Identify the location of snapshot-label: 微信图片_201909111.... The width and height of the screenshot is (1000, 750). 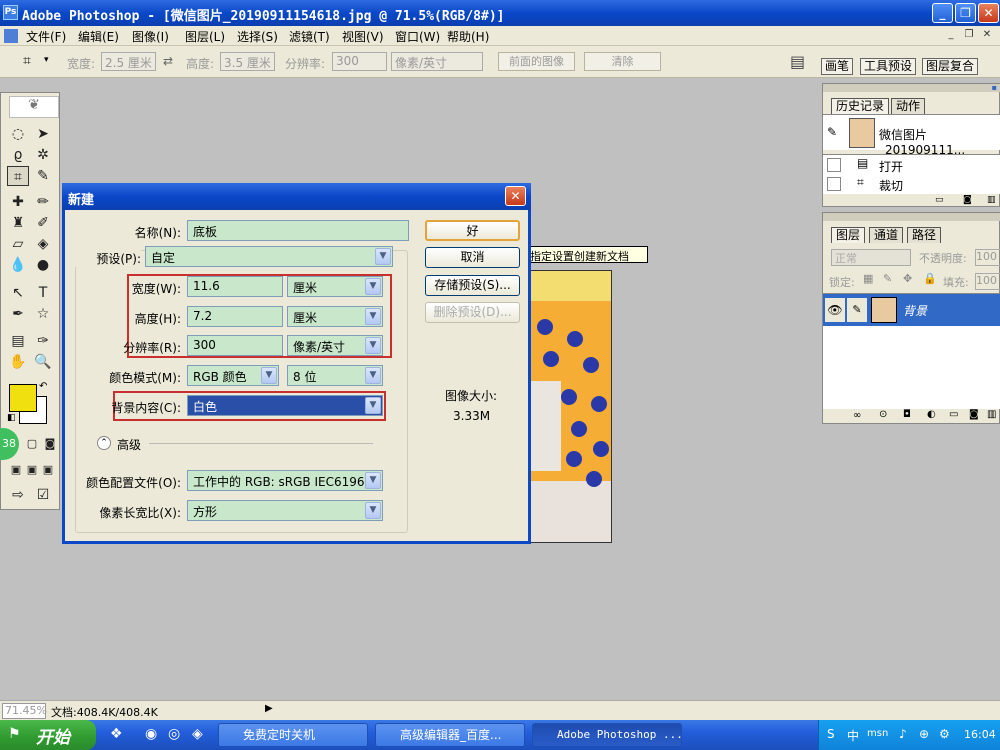
(939, 141).